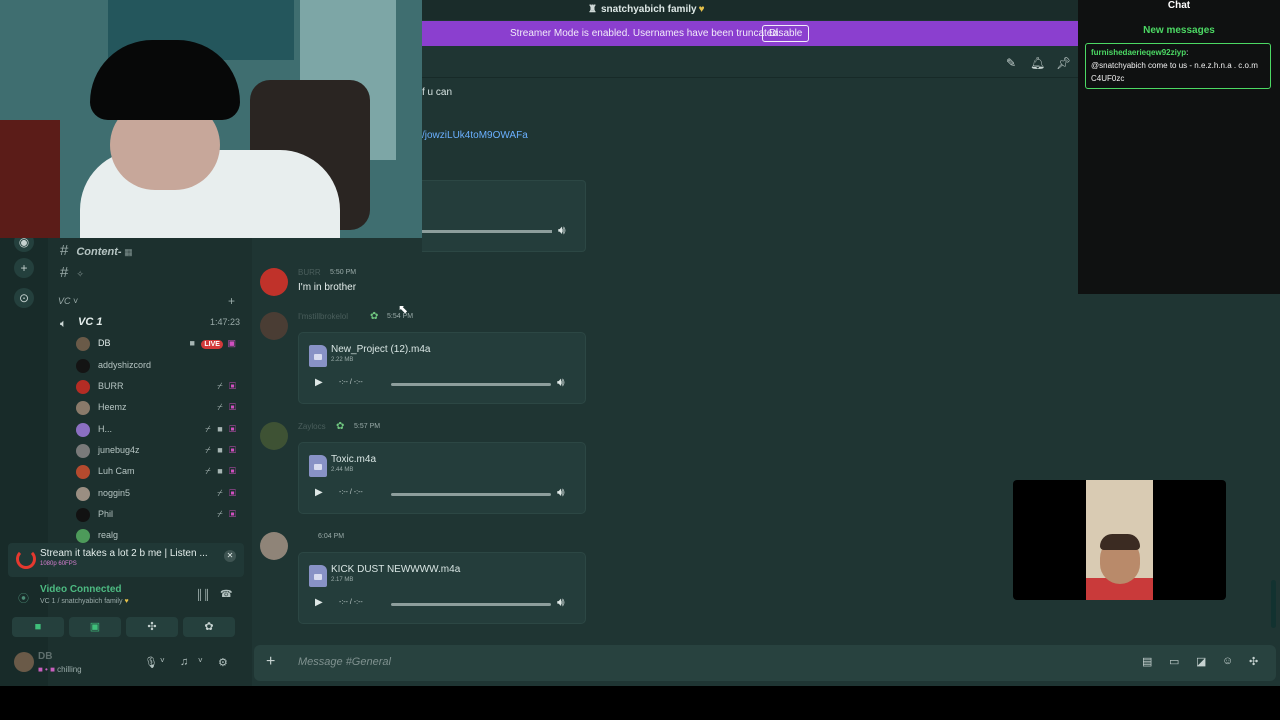 This screenshot has height=720, width=1280. I want to click on channel-second: # ✧, so click(72, 272).